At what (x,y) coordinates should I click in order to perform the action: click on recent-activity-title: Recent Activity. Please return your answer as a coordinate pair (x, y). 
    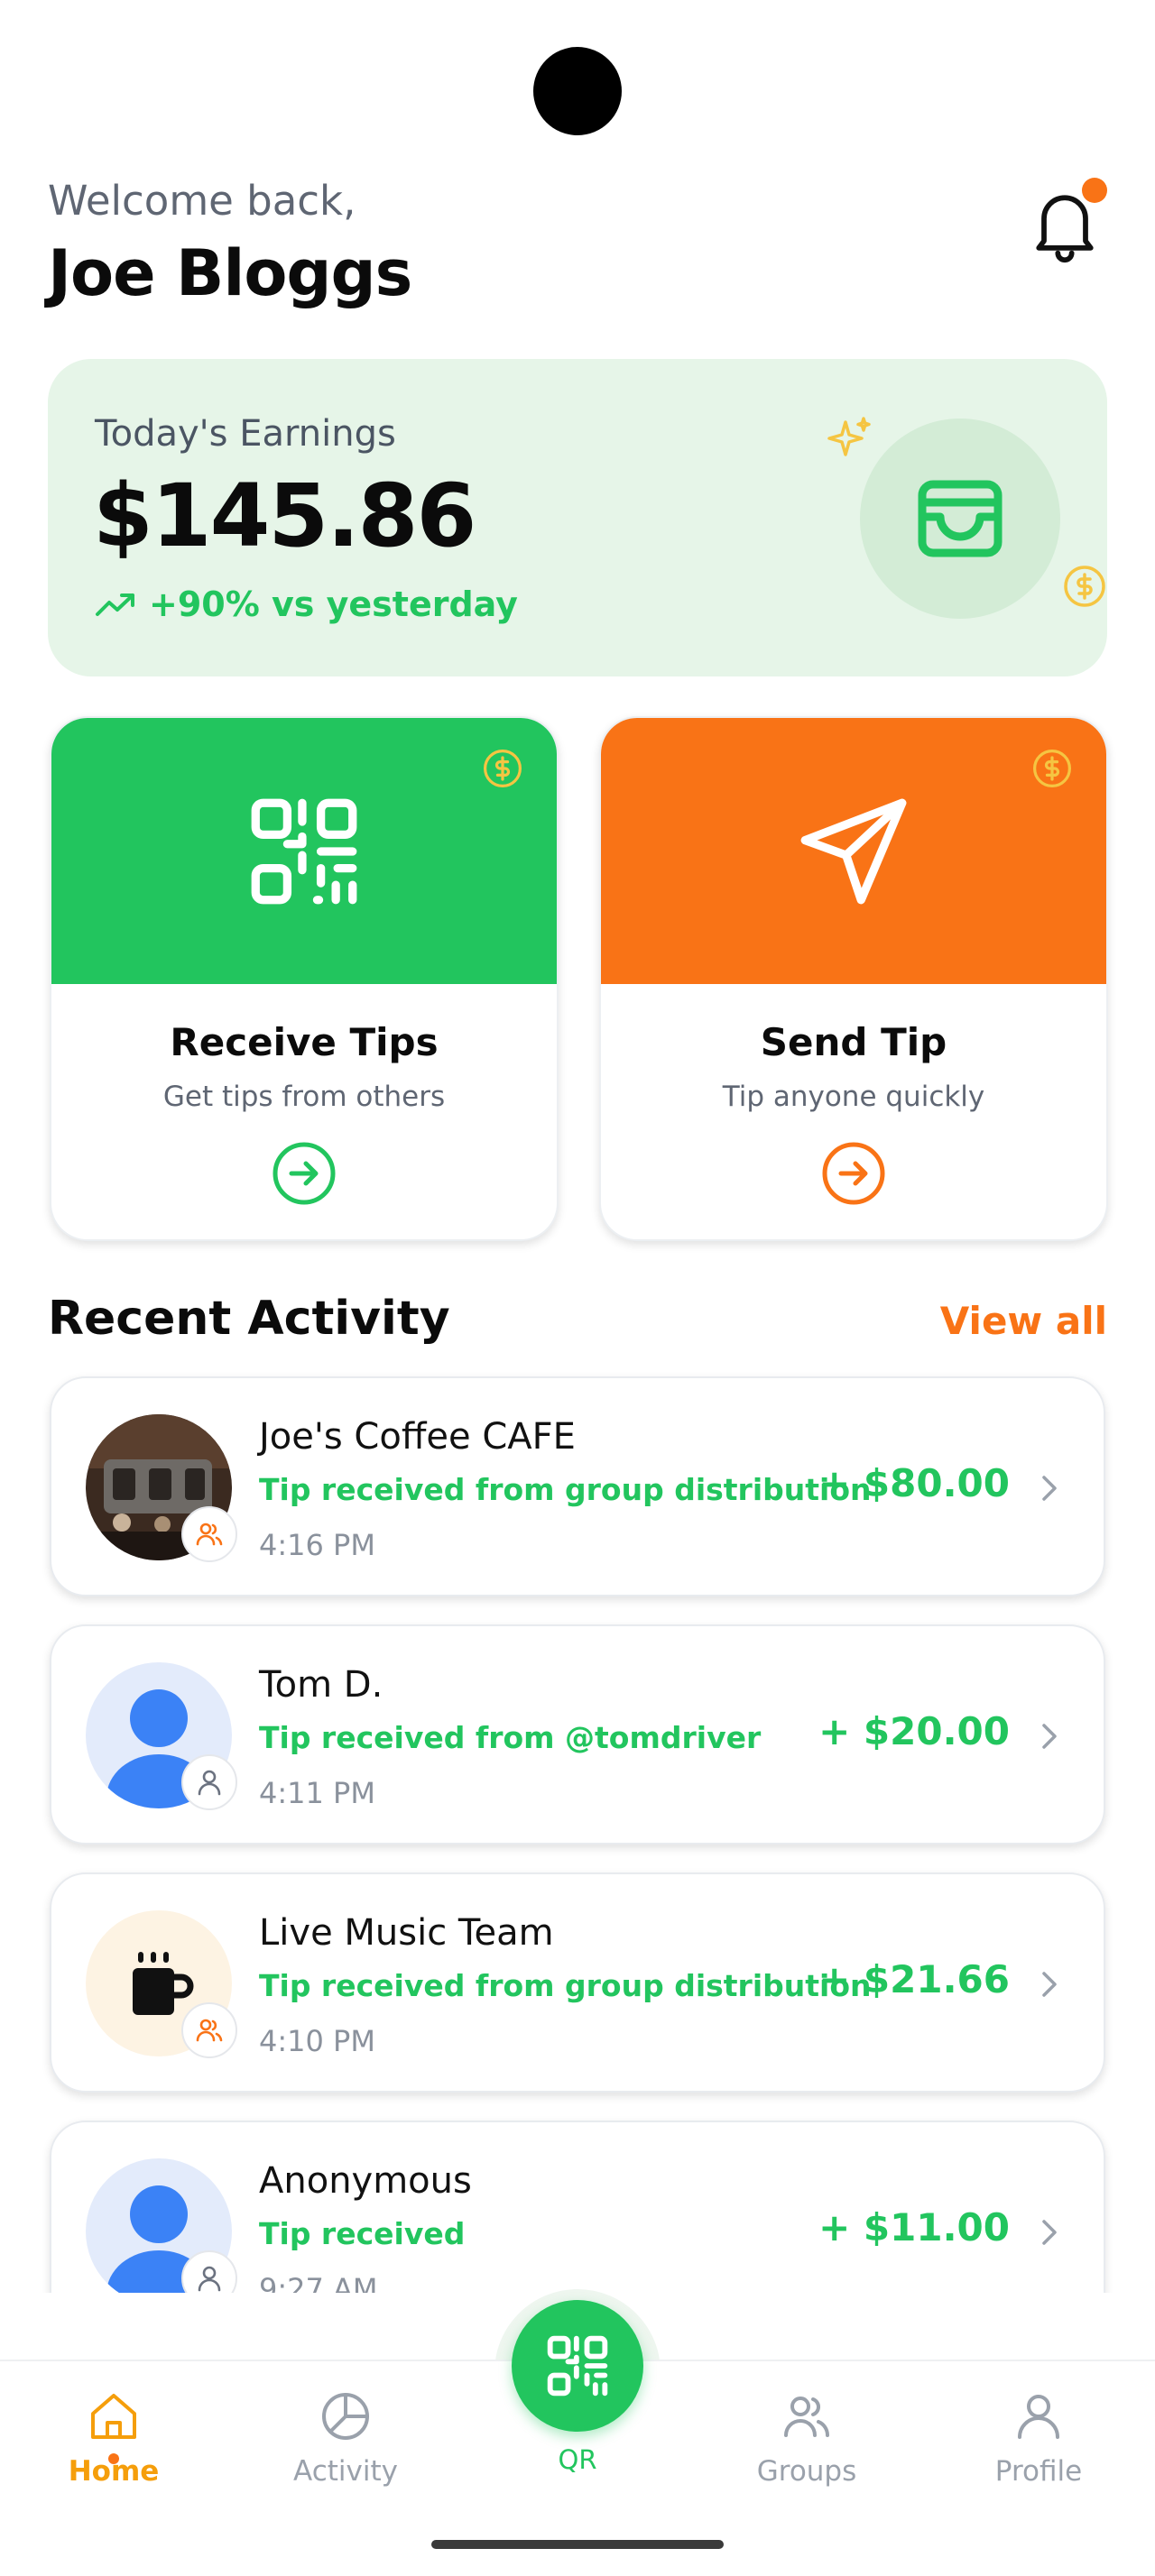
    Looking at the image, I should click on (249, 1319).